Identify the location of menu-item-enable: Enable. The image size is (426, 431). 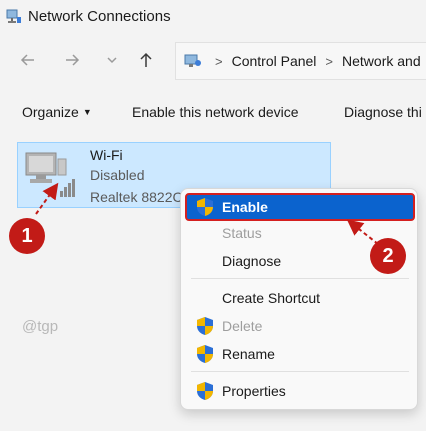
(300, 207).